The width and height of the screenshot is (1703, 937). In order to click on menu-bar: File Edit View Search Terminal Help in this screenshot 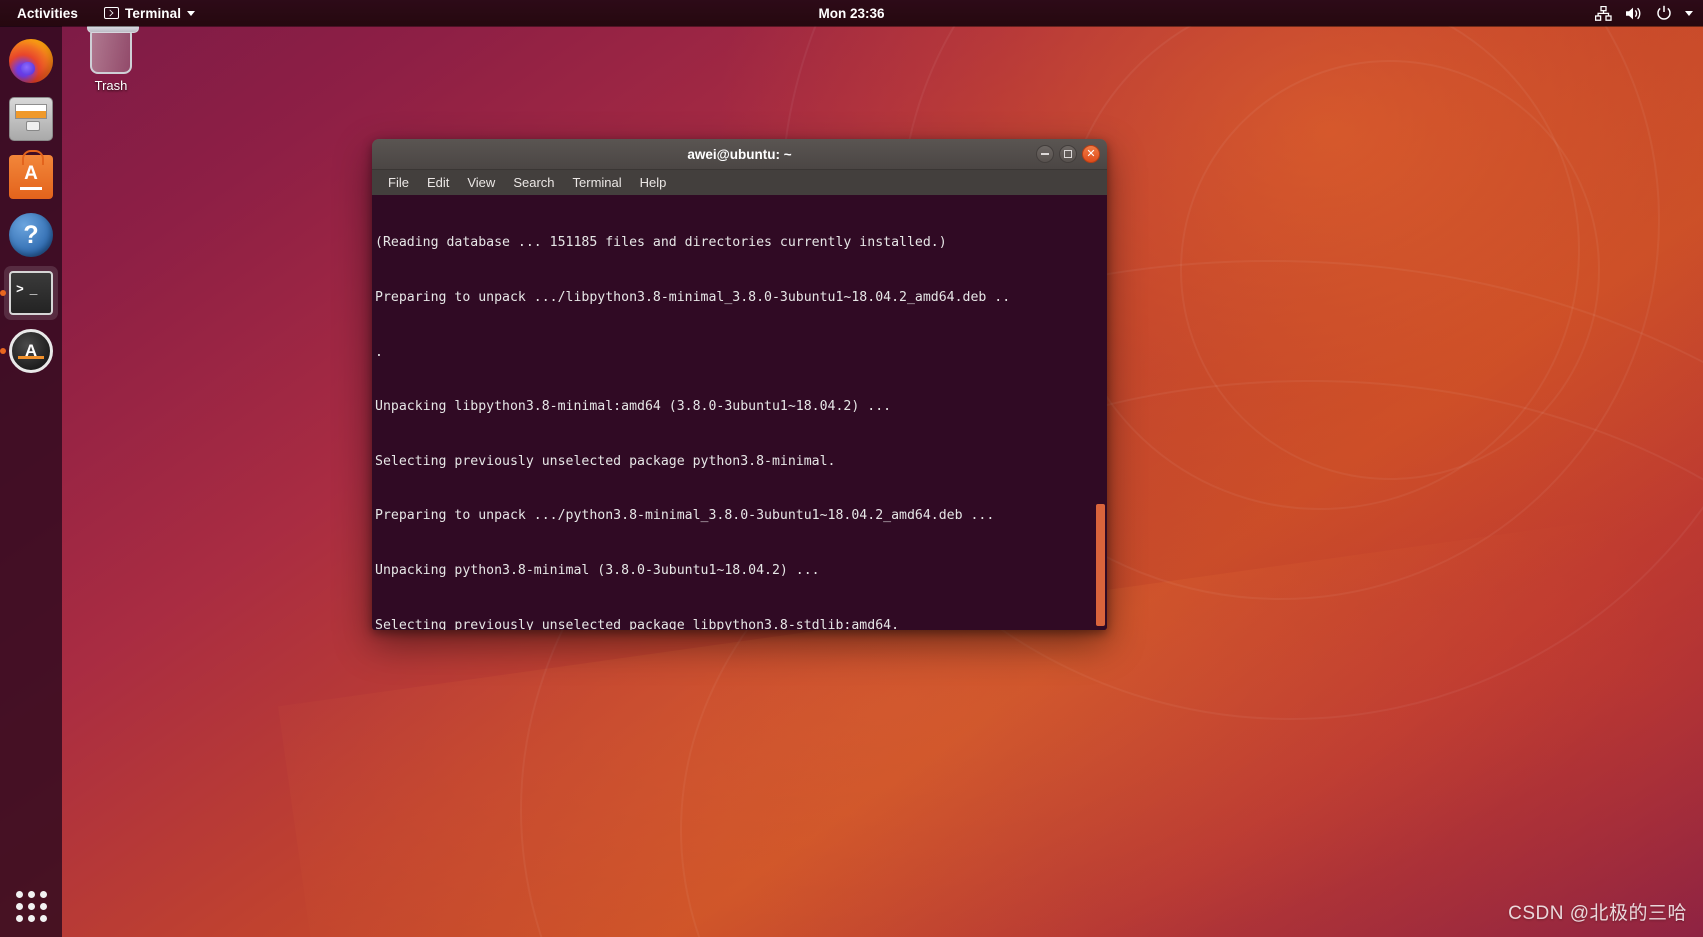, I will do `click(739, 182)`.